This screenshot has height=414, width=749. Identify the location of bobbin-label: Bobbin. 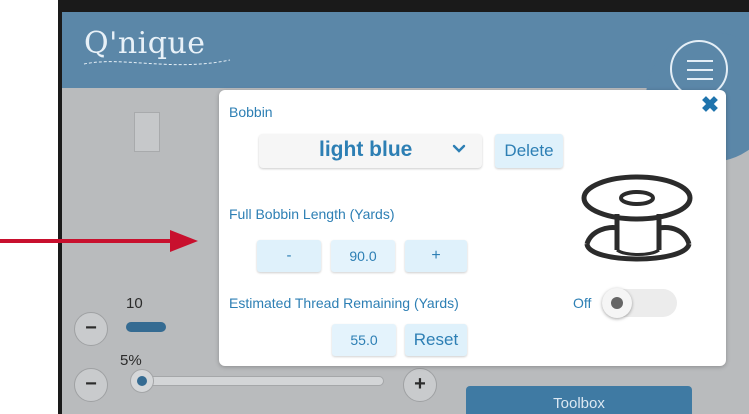
(251, 112).